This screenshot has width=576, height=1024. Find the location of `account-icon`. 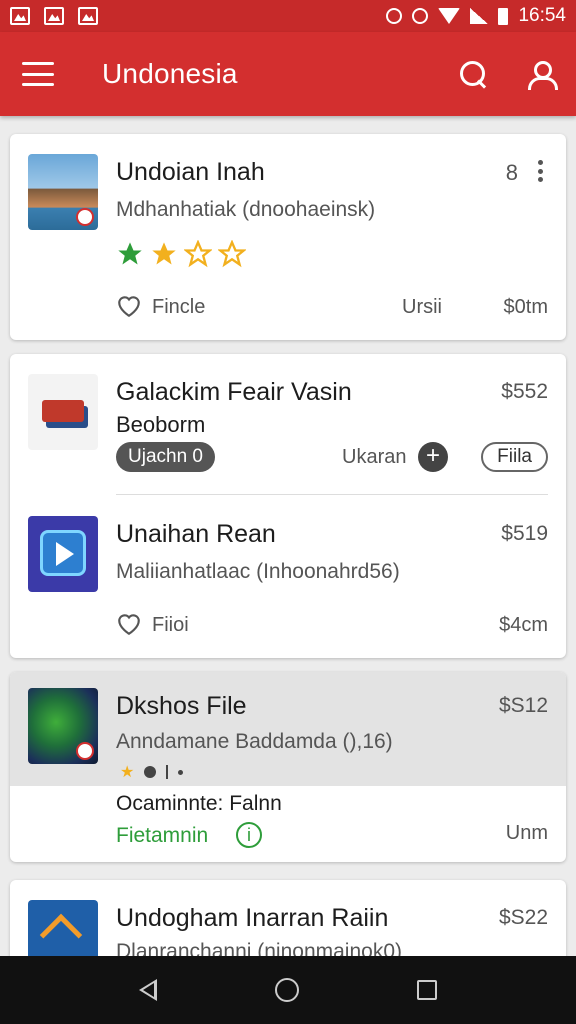

account-icon is located at coordinates (542, 74).